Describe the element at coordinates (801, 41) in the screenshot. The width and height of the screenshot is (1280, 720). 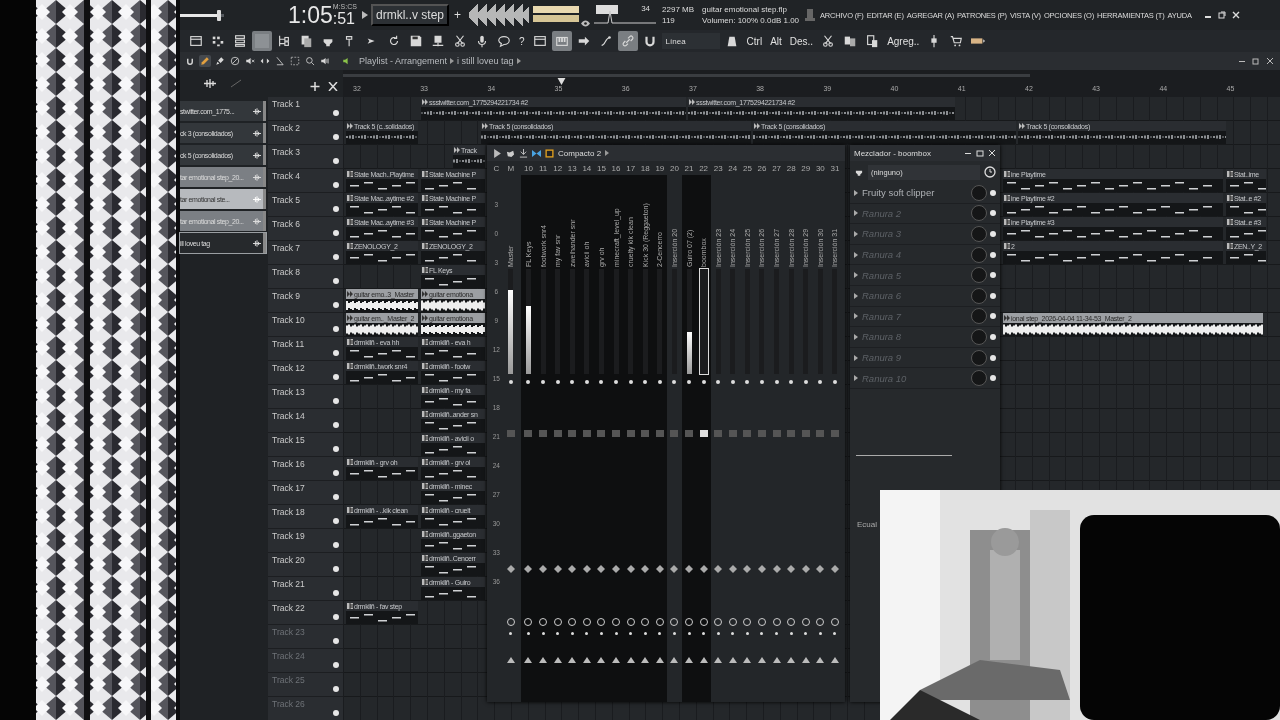
I see `toolbar-button: Des..` at that location.